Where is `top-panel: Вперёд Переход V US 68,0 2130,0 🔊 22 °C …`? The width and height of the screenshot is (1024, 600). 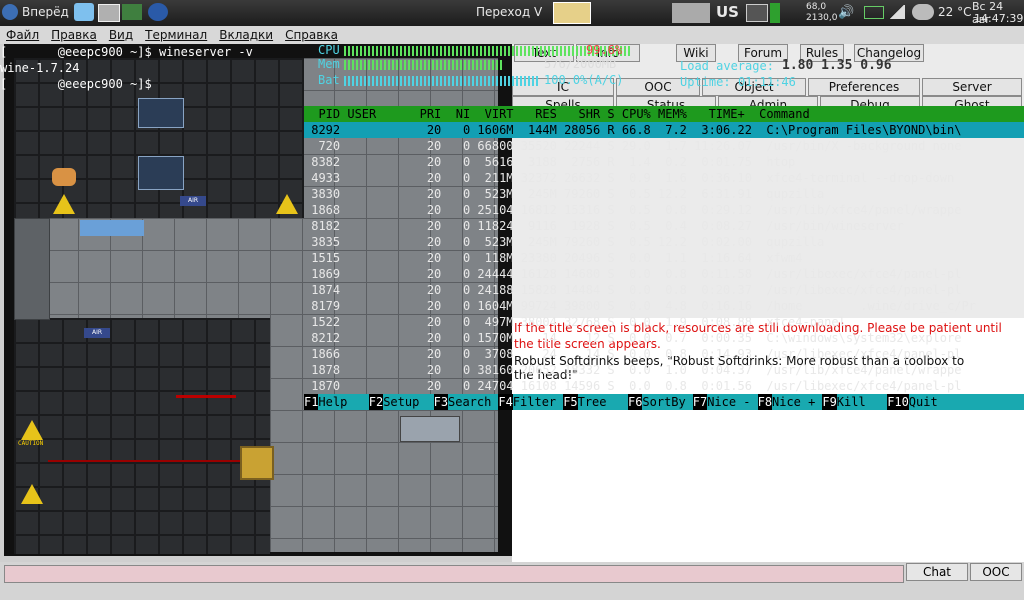 top-panel: Вперёд Переход V US 68,0 2130,0 🔊 22 °C … is located at coordinates (512, 13).